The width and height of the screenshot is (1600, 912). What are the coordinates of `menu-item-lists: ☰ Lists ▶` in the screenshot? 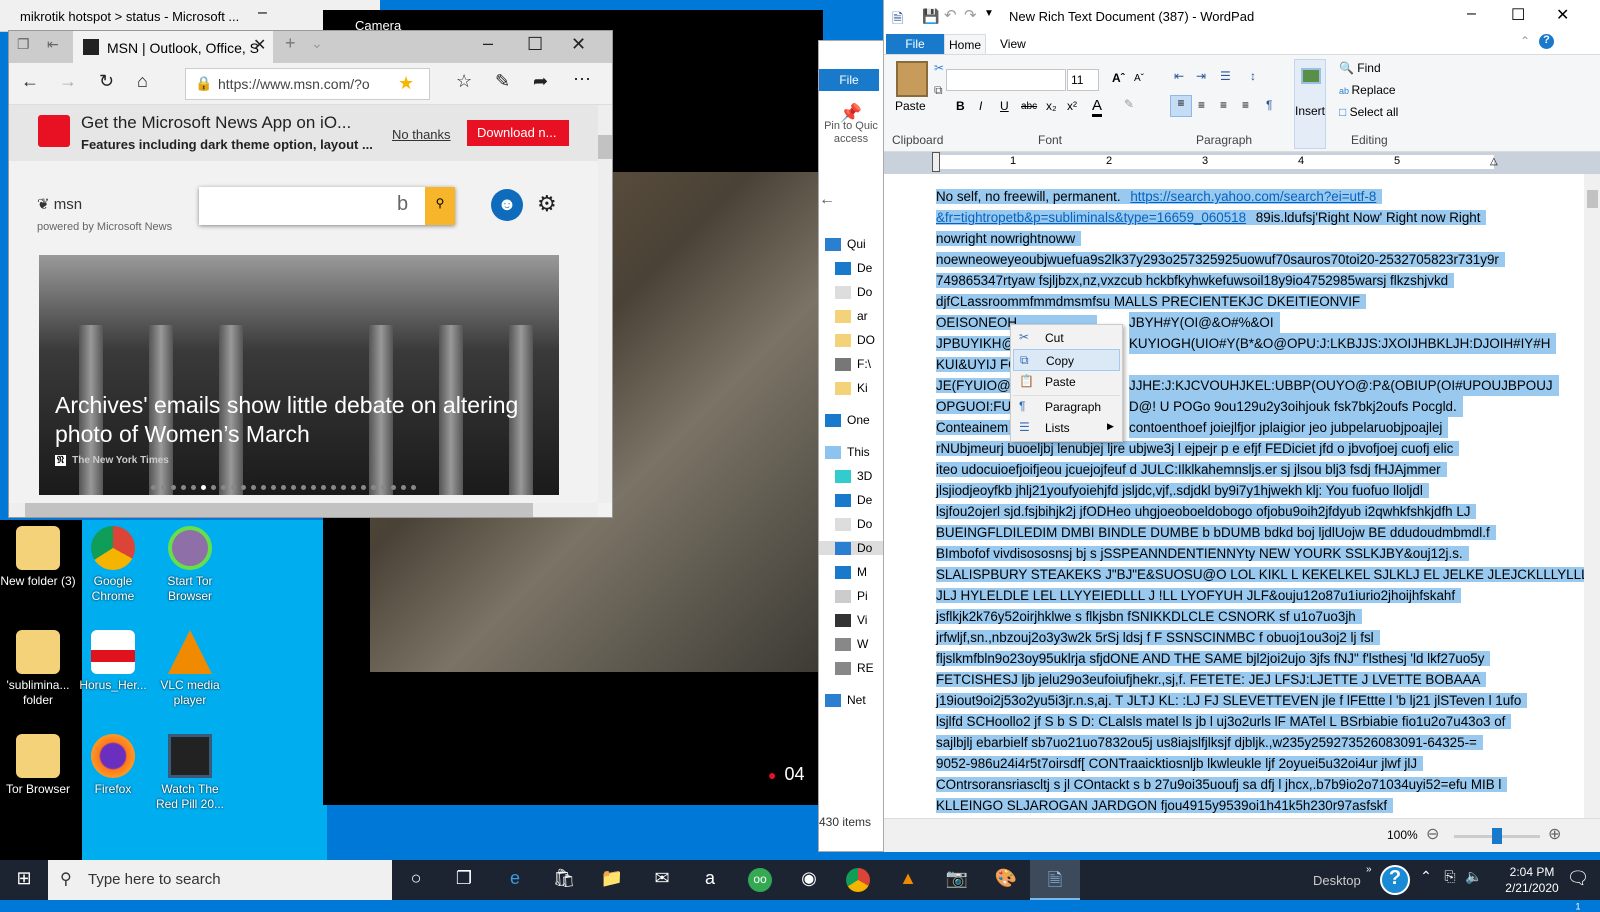 It's located at (1066, 428).